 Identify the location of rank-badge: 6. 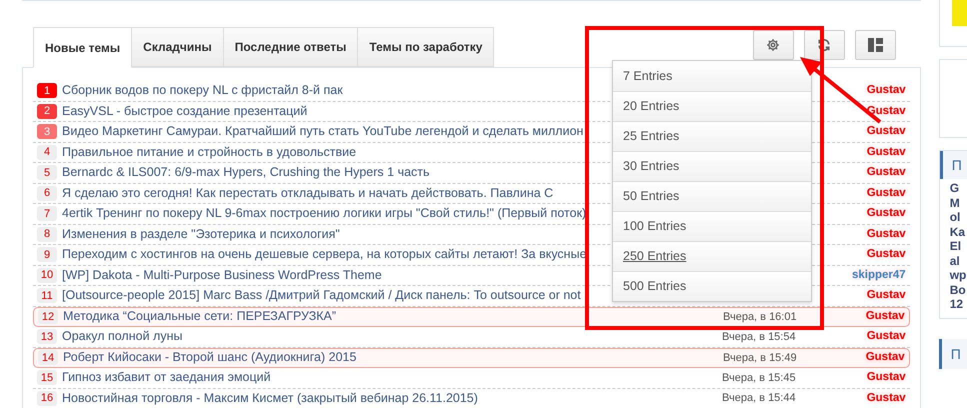
(47, 193).